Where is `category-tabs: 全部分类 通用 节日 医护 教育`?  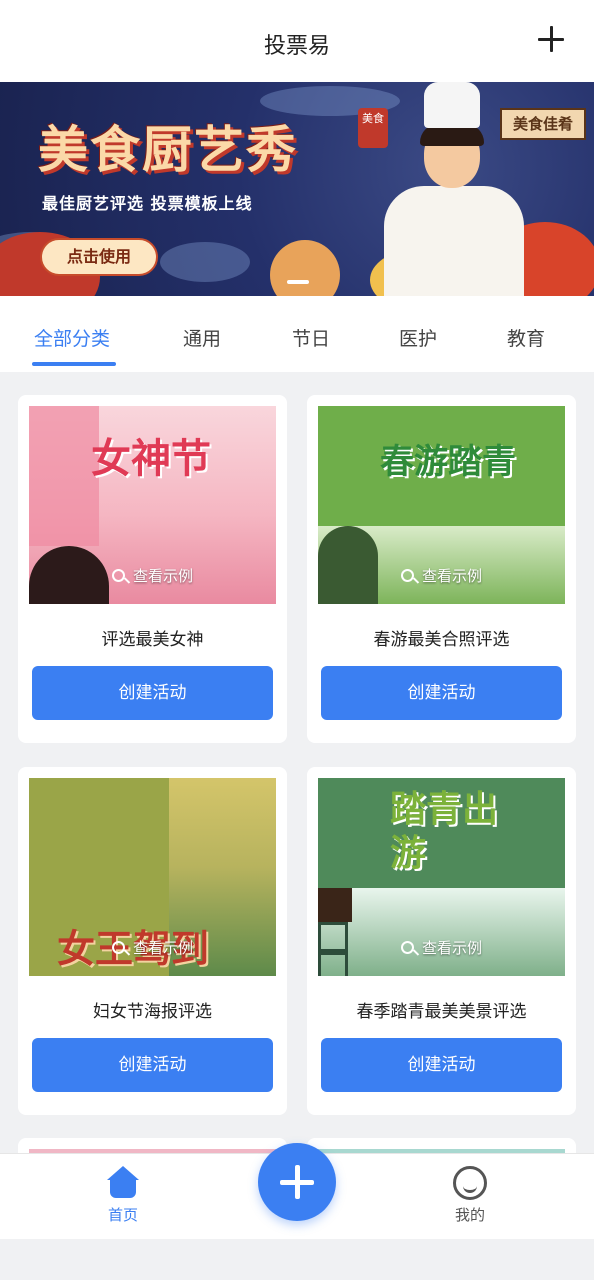 category-tabs: 全部分类 通用 节日 医护 教育 is located at coordinates (297, 334).